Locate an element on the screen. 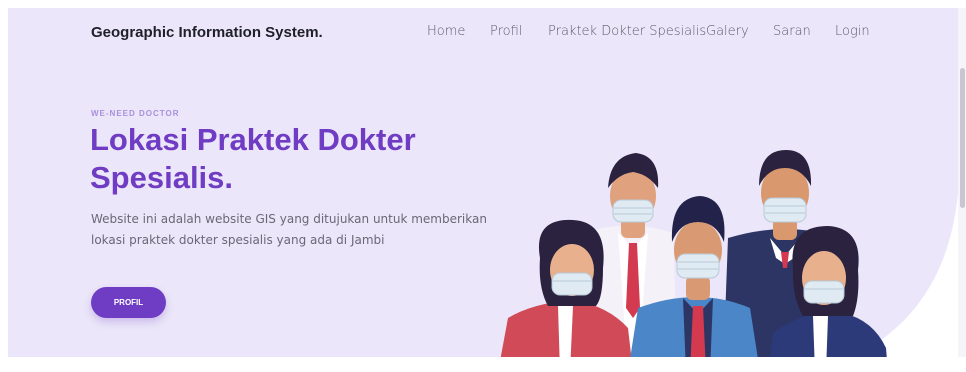  nav-praktek-dokter-spesialis: Praktek Dokter Spesialis is located at coordinates (627, 31).